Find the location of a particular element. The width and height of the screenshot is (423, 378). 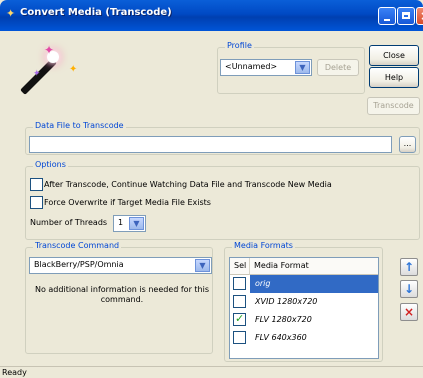

threads-value: 1 is located at coordinates (121, 222).